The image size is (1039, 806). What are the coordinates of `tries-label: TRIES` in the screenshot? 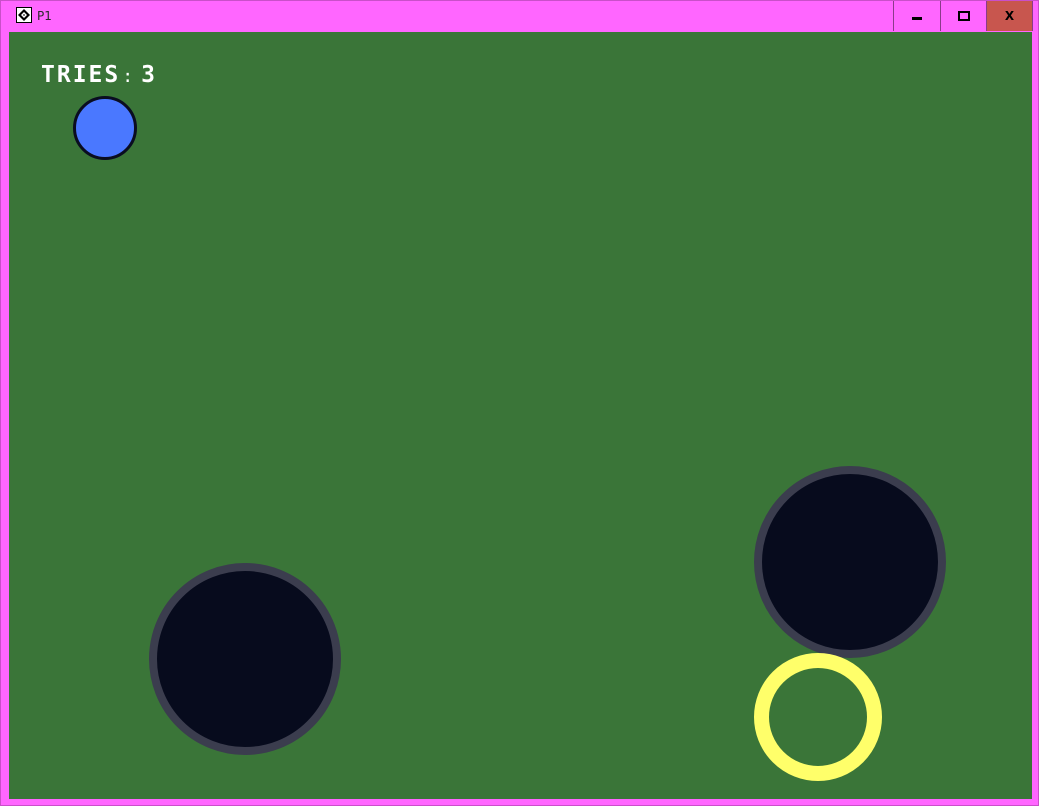 It's located at (81, 75).